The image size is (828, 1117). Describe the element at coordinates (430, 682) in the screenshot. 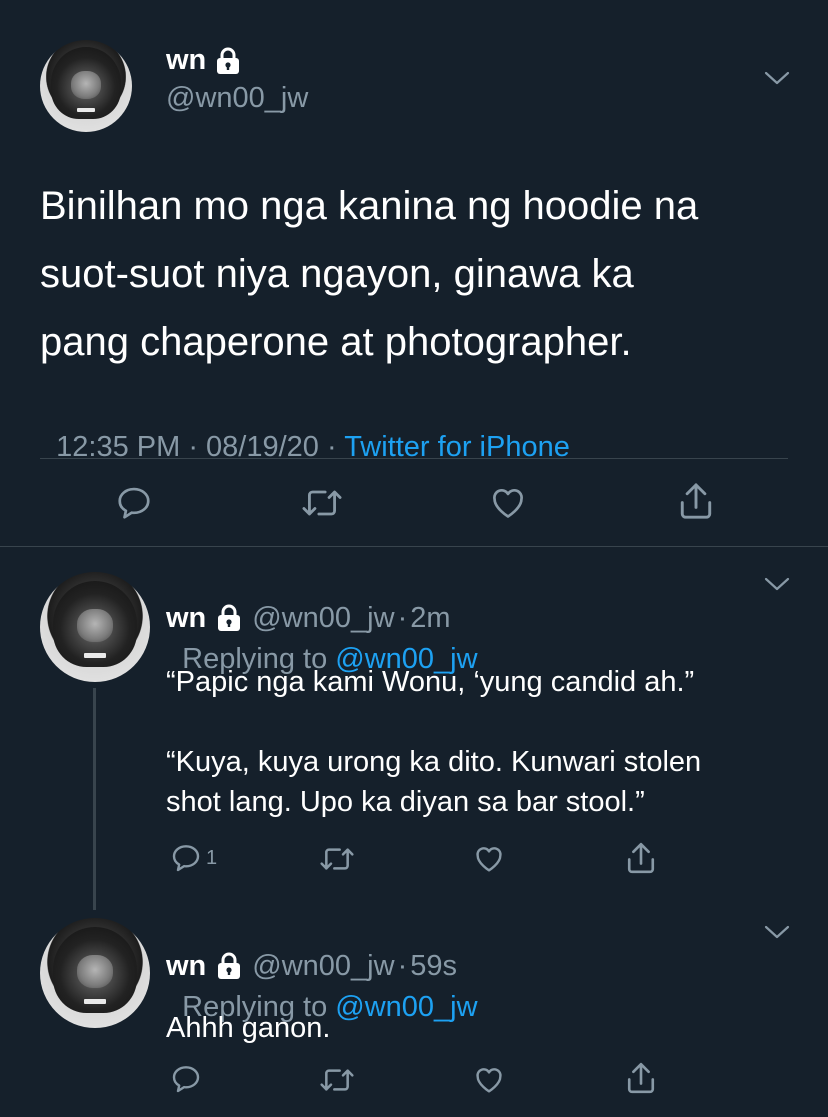

I see `reply-text-line: “Papic nga kami Wonu, ‘yung candid ah.”` at that location.